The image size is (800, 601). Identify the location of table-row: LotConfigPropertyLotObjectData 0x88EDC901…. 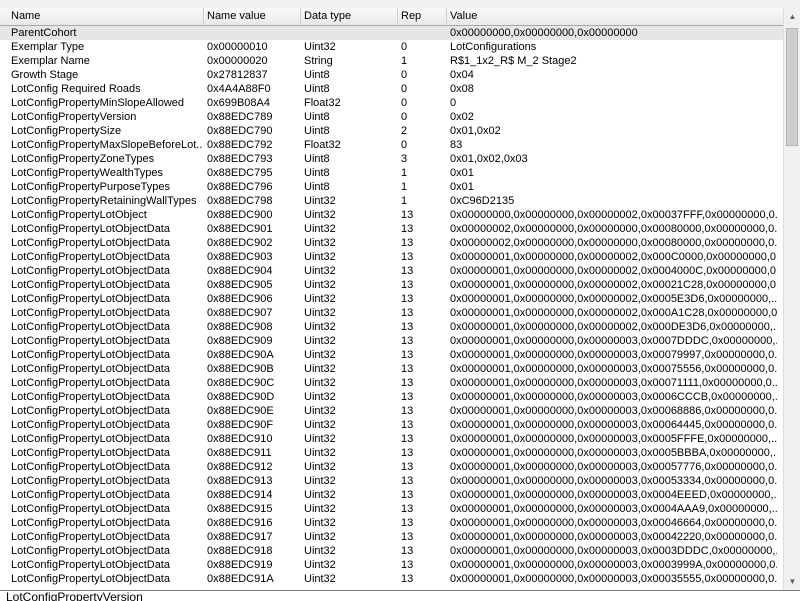
(391, 229).